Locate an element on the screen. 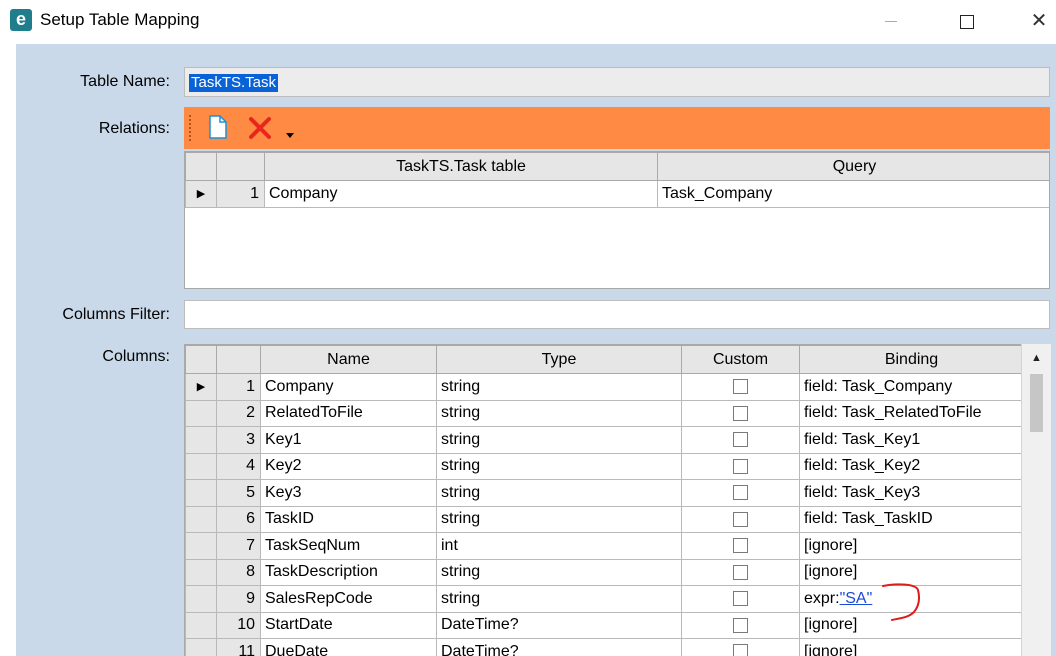  column-binding-cell: field: Task_Company is located at coordinates (910, 387).